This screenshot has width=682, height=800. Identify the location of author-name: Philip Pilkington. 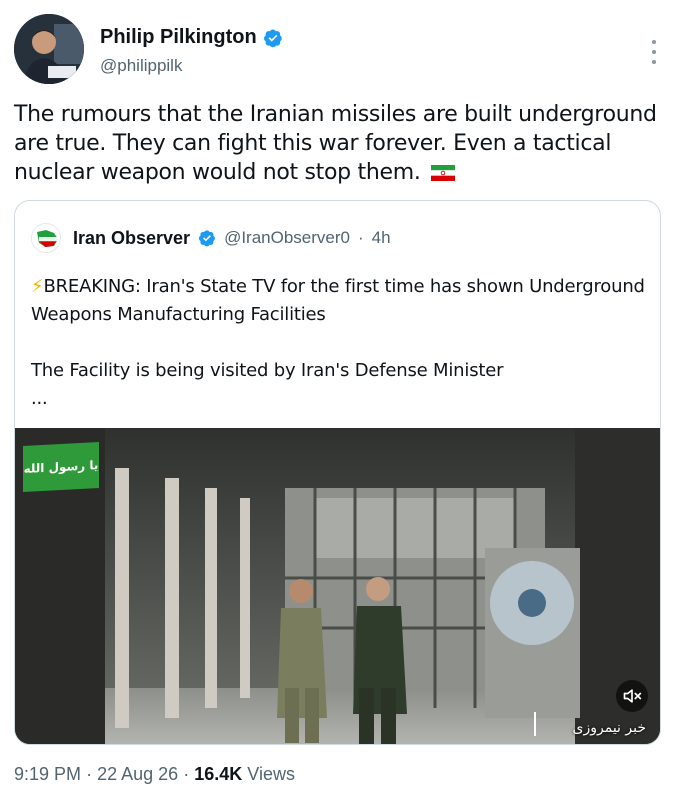
(178, 37).